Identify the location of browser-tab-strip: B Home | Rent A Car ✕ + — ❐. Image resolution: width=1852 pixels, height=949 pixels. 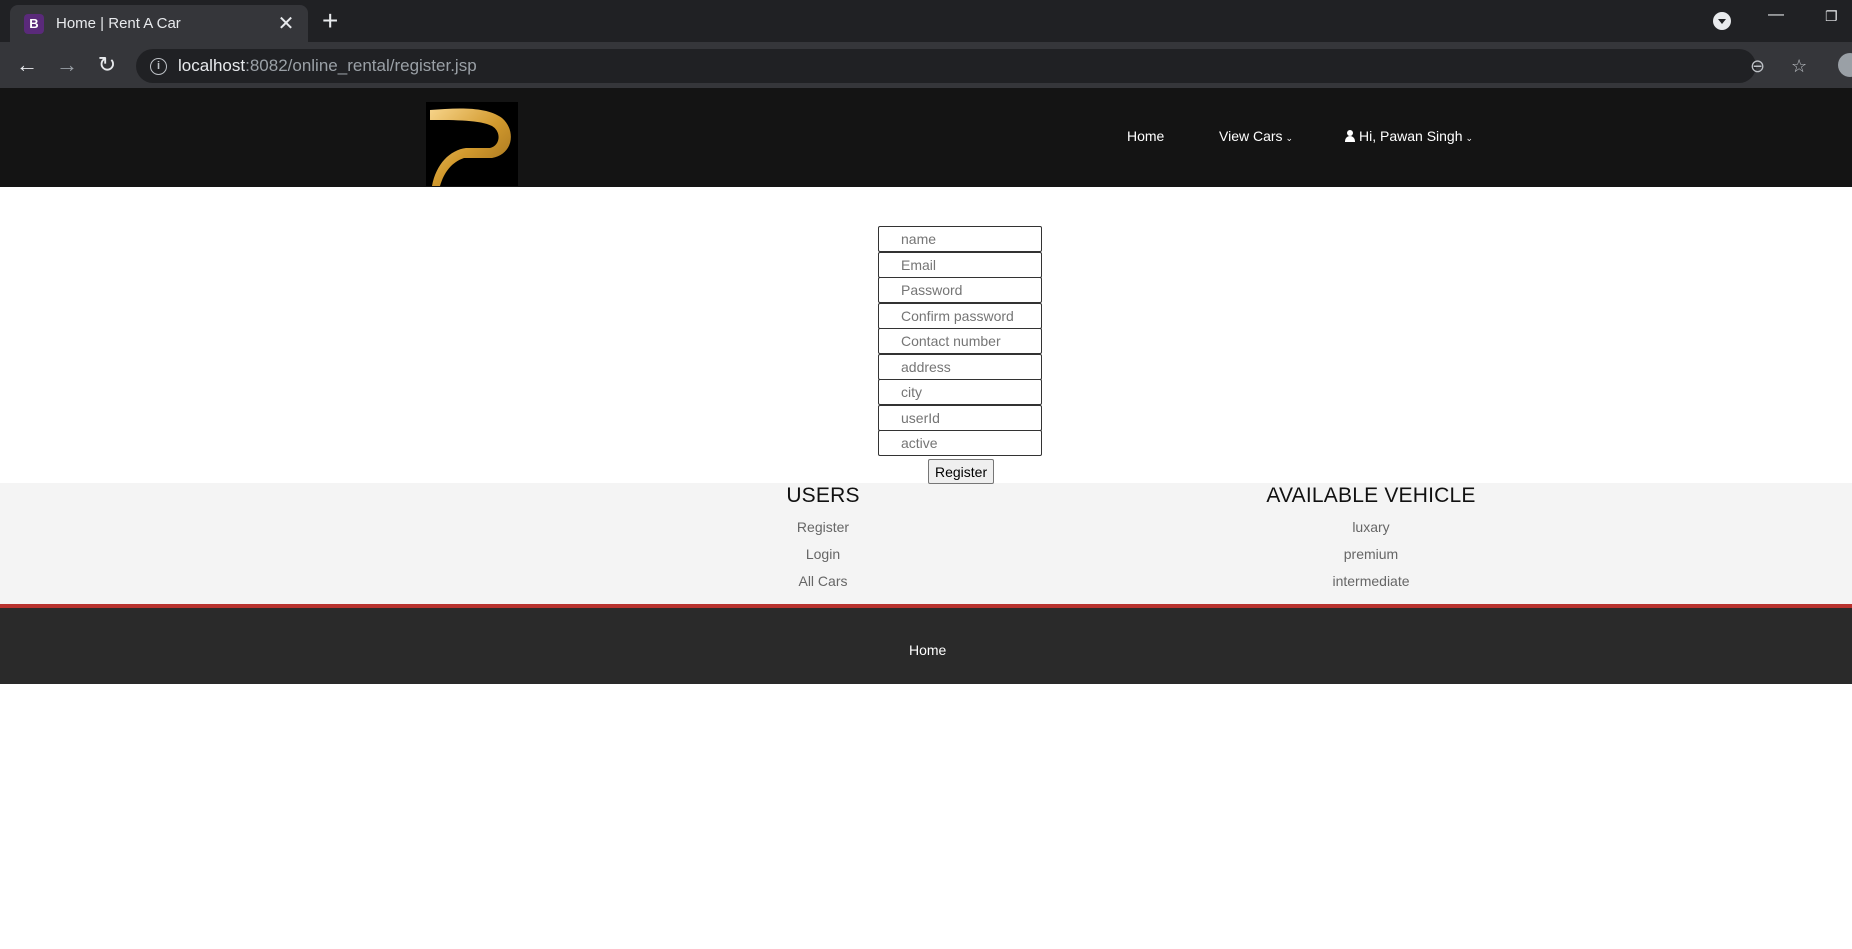
(926, 21).